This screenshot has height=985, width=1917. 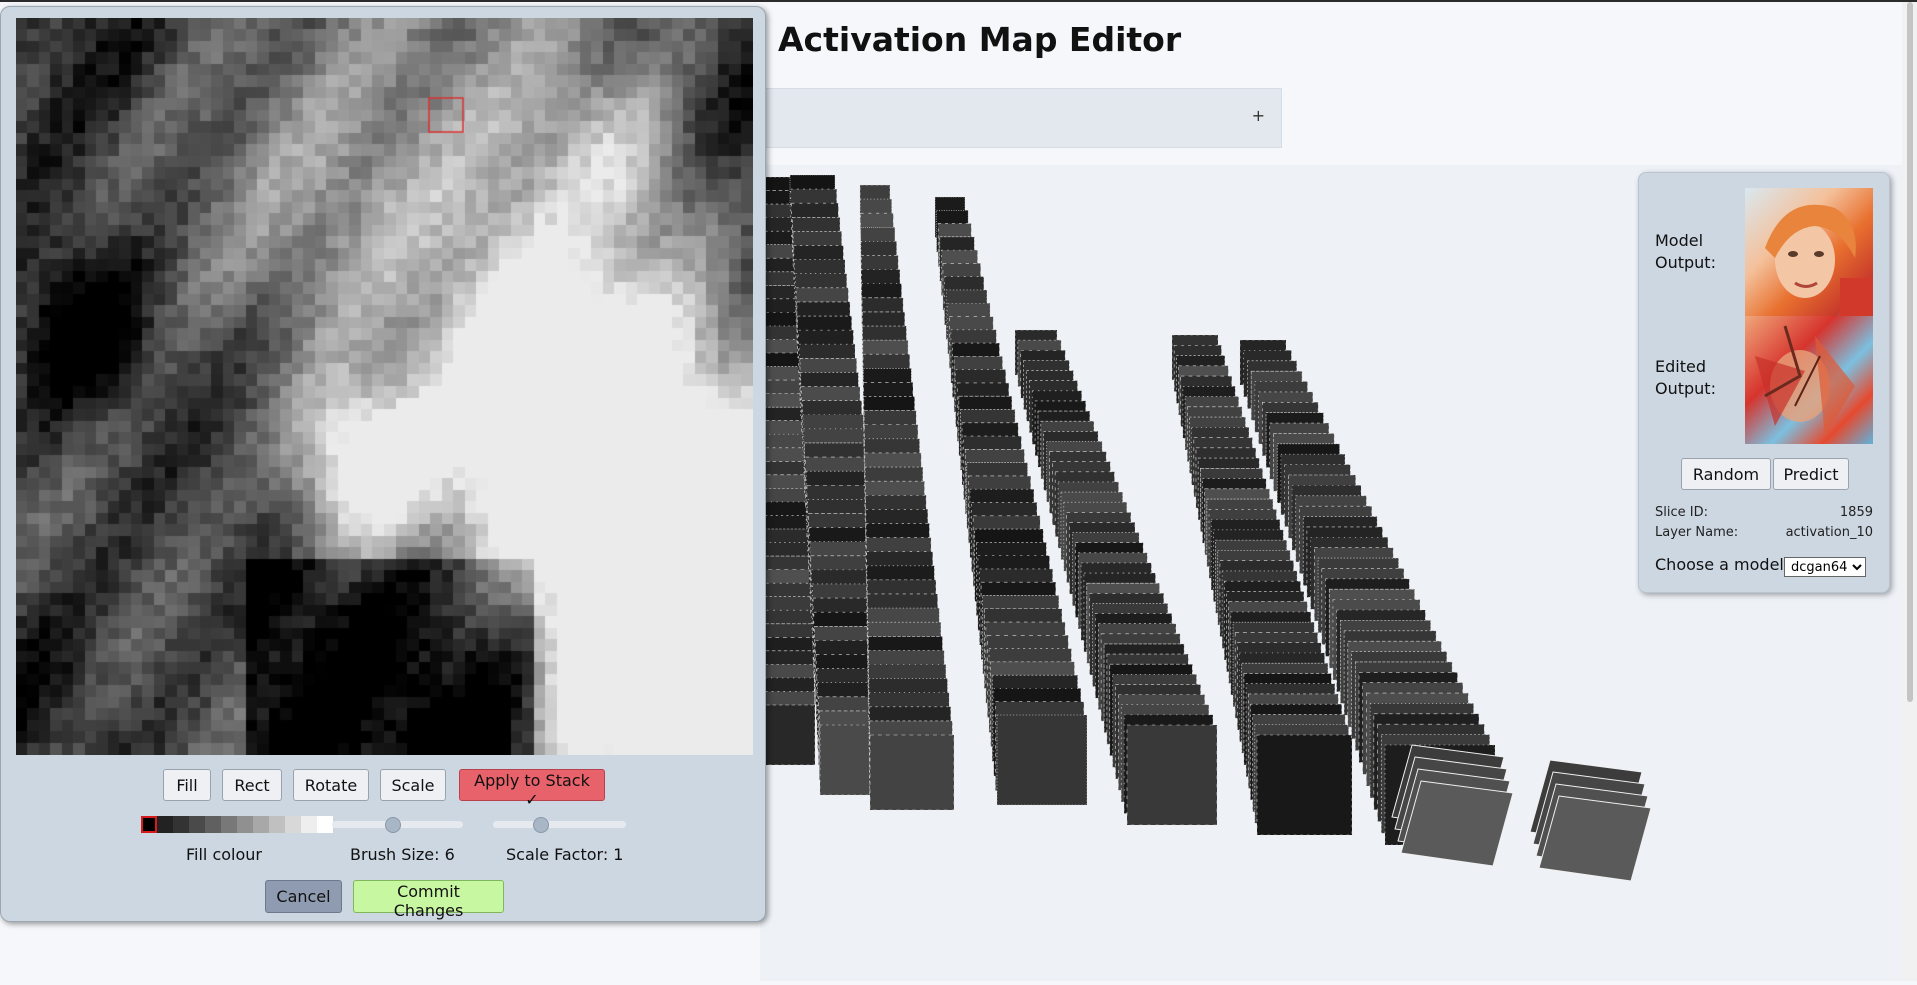 I want to click on brush-size-slider, so click(x=397, y=825).